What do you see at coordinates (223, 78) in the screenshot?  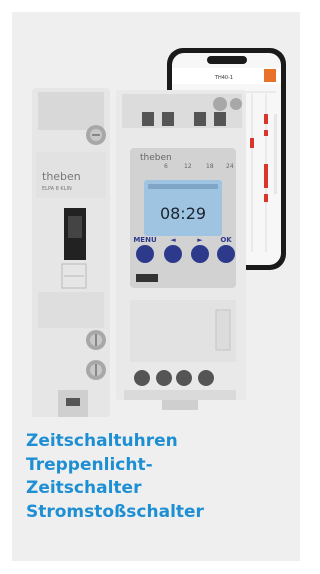 I see `phone-header: TH40-1` at bounding box center [223, 78].